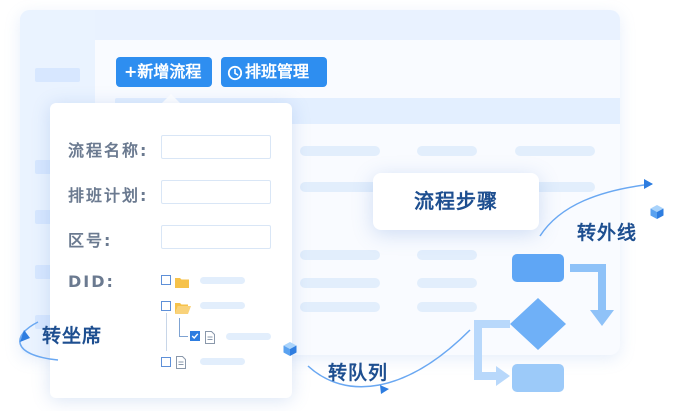 Image resolution: width=685 pixels, height=411 pixels. Describe the element at coordinates (544, 323) in the screenshot. I see `flow-diagram-graphic` at that location.